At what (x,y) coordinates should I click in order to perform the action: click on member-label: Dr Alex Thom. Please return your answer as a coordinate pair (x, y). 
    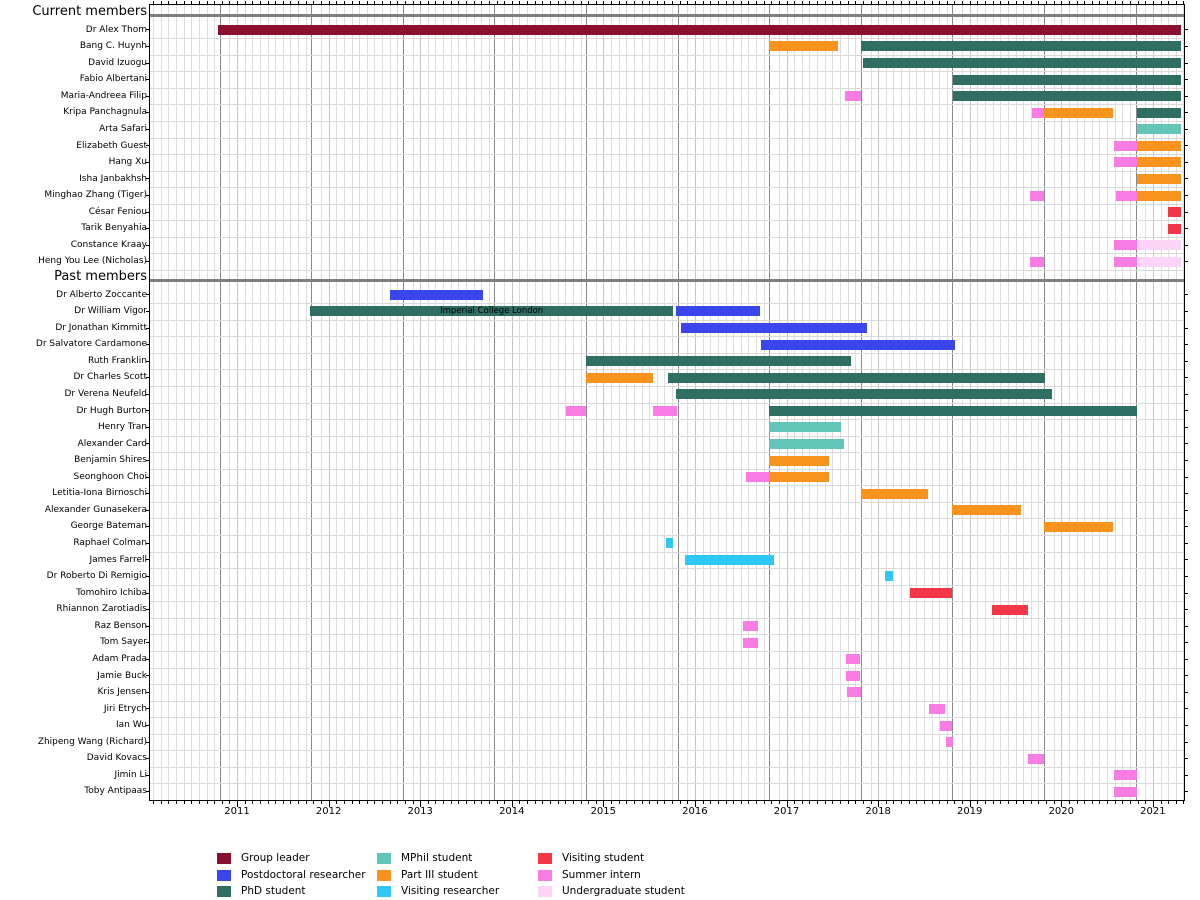
    Looking at the image, I should click on (116, 29).